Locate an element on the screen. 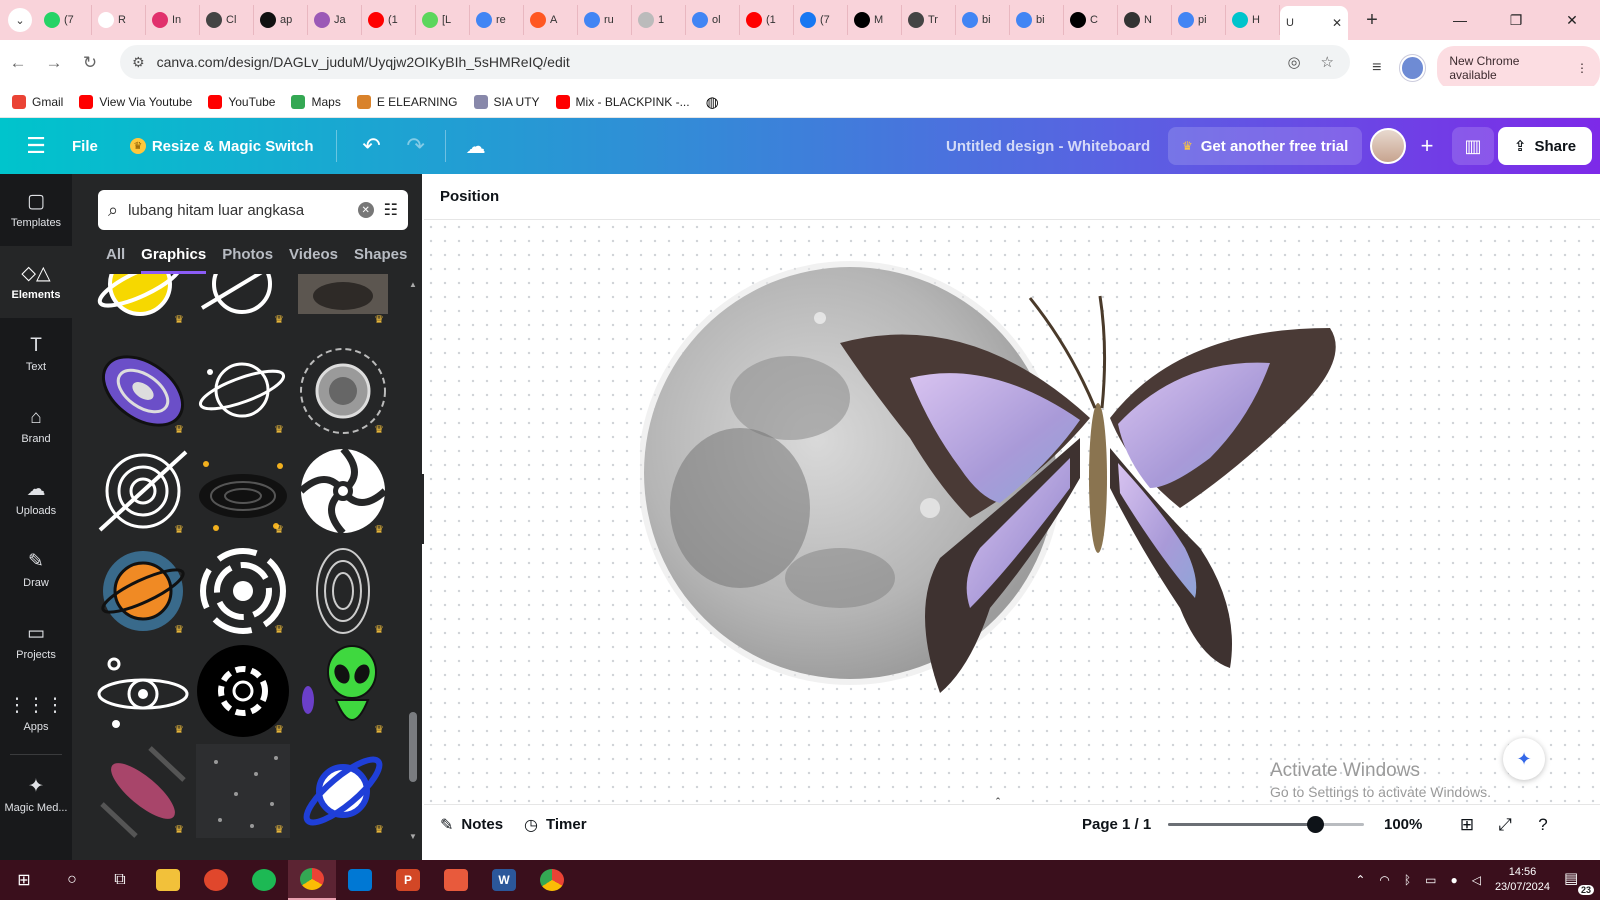  insights-chart-icon: ▥ is located at coordinates (1473, 146).